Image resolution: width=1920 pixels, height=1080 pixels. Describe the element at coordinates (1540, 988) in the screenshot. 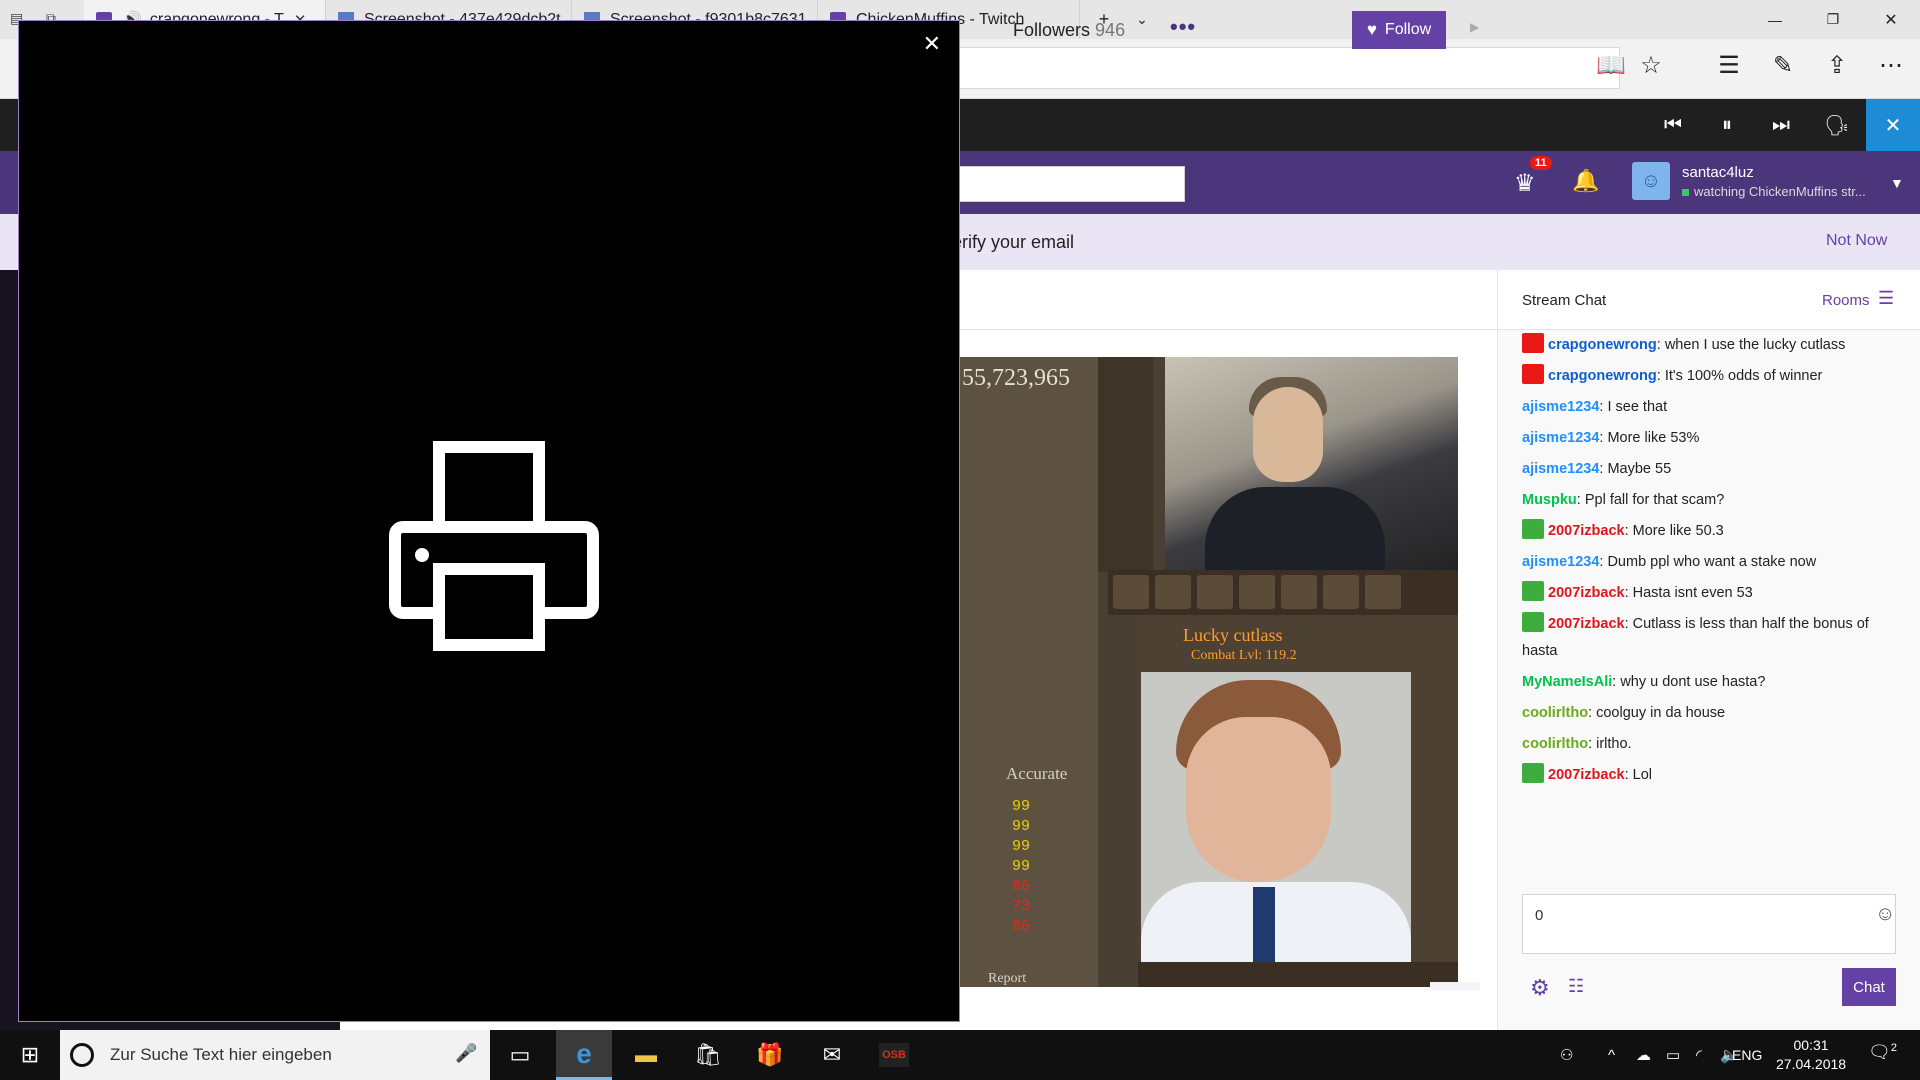

I see `chat-settings-gear-icon: ⚙` at that location.